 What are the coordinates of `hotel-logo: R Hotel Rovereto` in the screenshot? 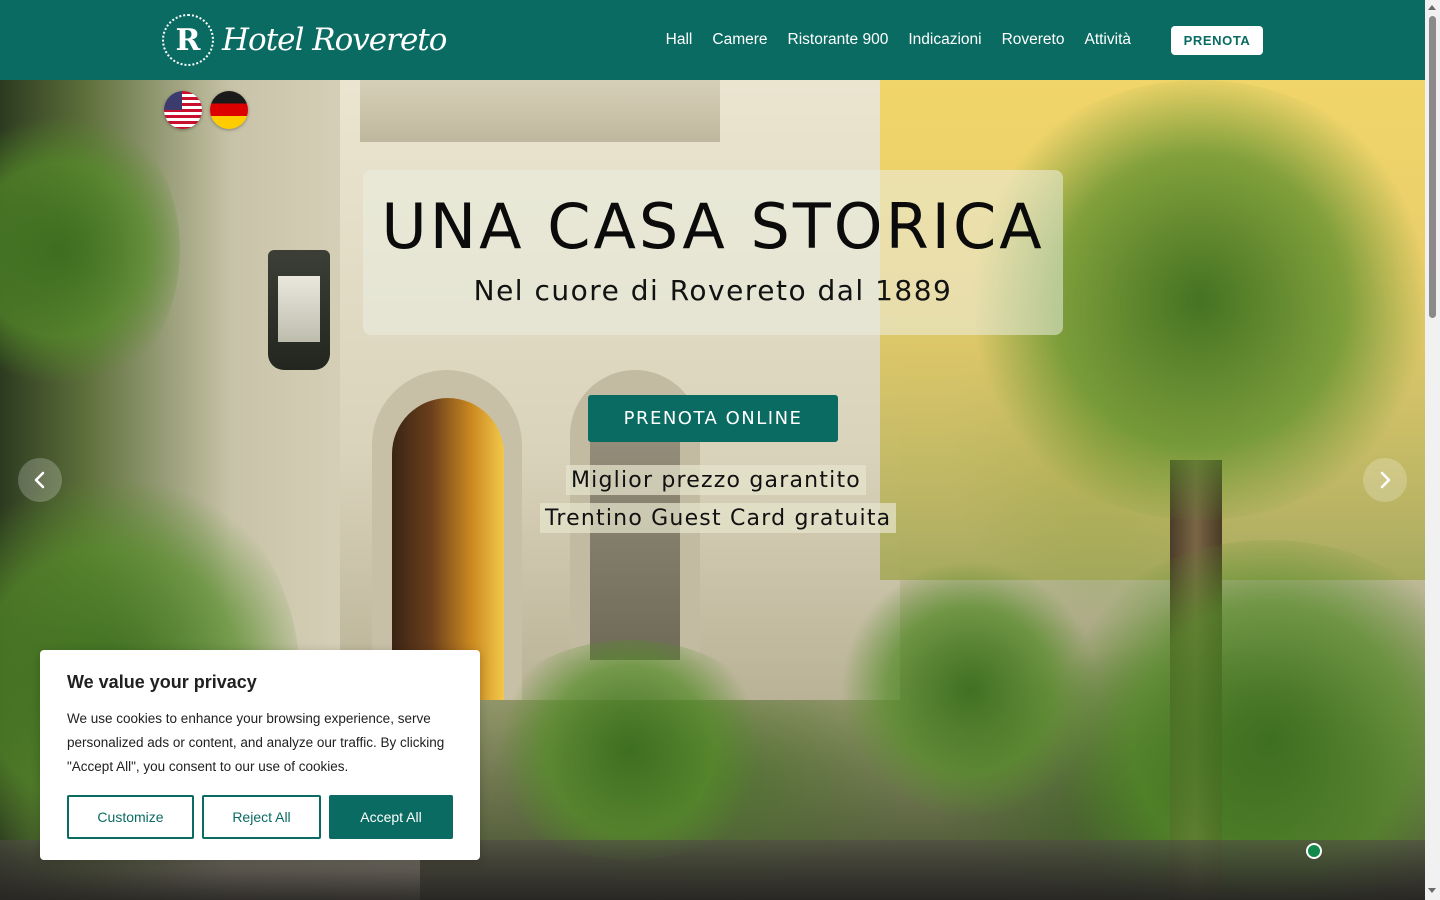 It's located at (304, 40).